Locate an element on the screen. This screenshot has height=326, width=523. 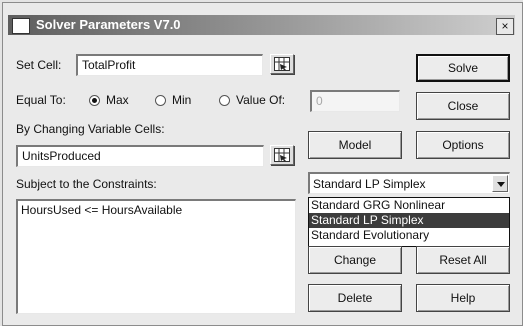
engine-selected-value: Standard LP Simplex is located at coordinates (369, 184).